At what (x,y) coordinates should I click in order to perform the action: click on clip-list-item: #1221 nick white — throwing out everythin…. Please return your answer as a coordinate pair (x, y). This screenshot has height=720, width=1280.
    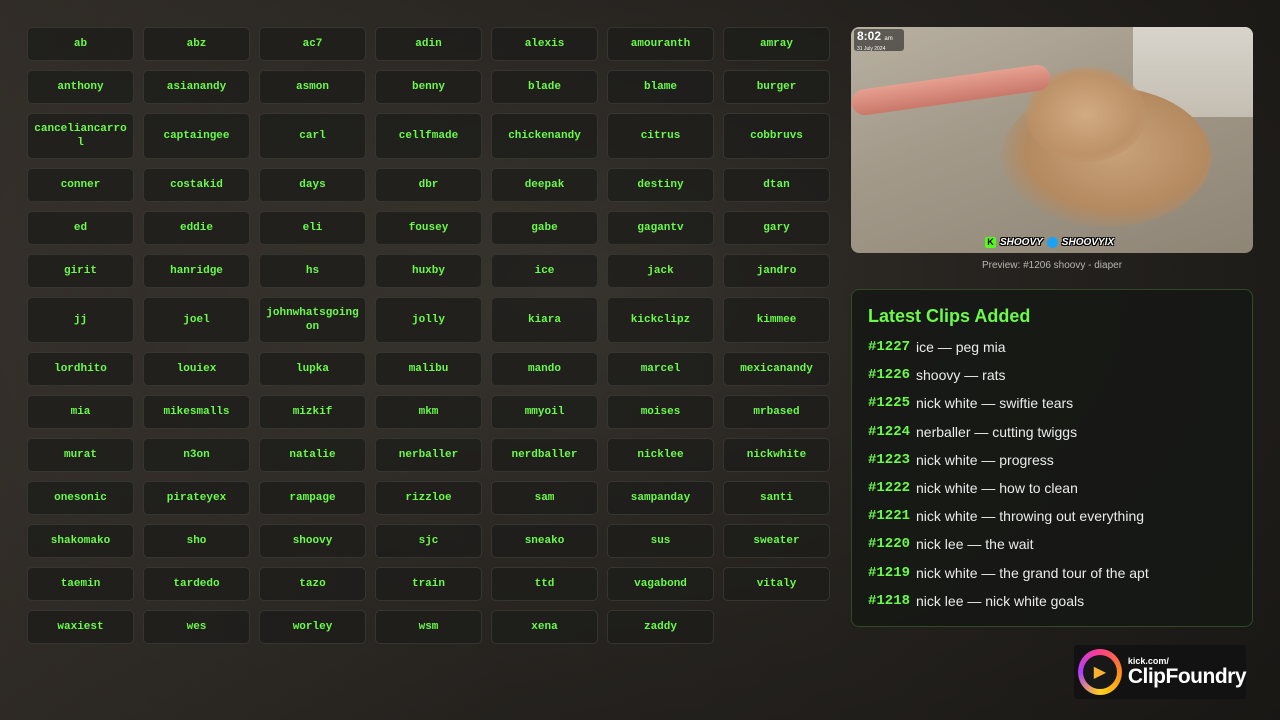
    Looking at the image, I should click on (1052, 516).